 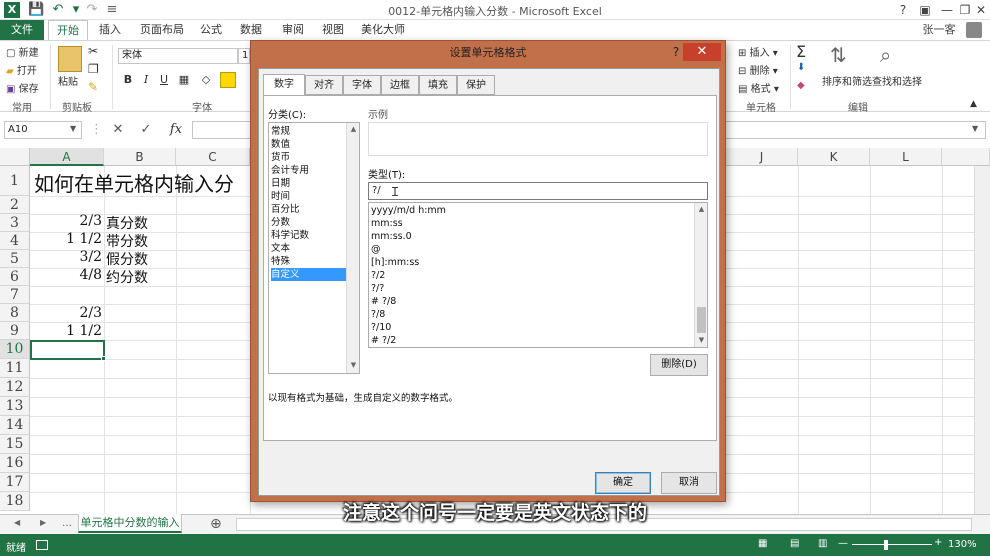 I want to click on tab-formulas: 公式, so click(x=211, y=30).